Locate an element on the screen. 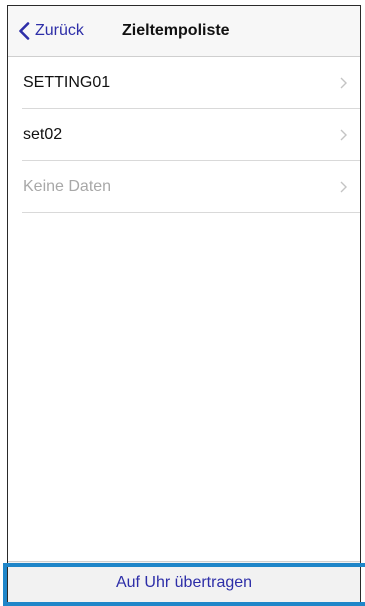 The width and height of the screenshot is (365, 606). list-item-setting01: SETTING01 is located at coordinates (184, 83).